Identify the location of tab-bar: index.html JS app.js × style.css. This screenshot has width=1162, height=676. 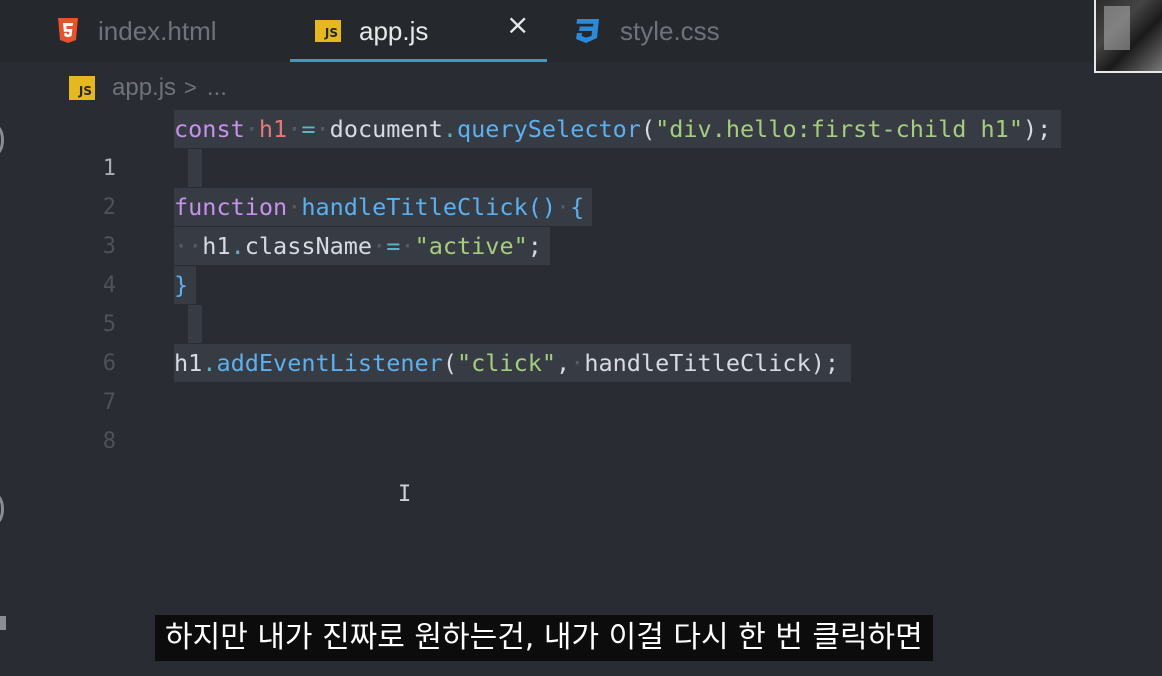
(581, 31).